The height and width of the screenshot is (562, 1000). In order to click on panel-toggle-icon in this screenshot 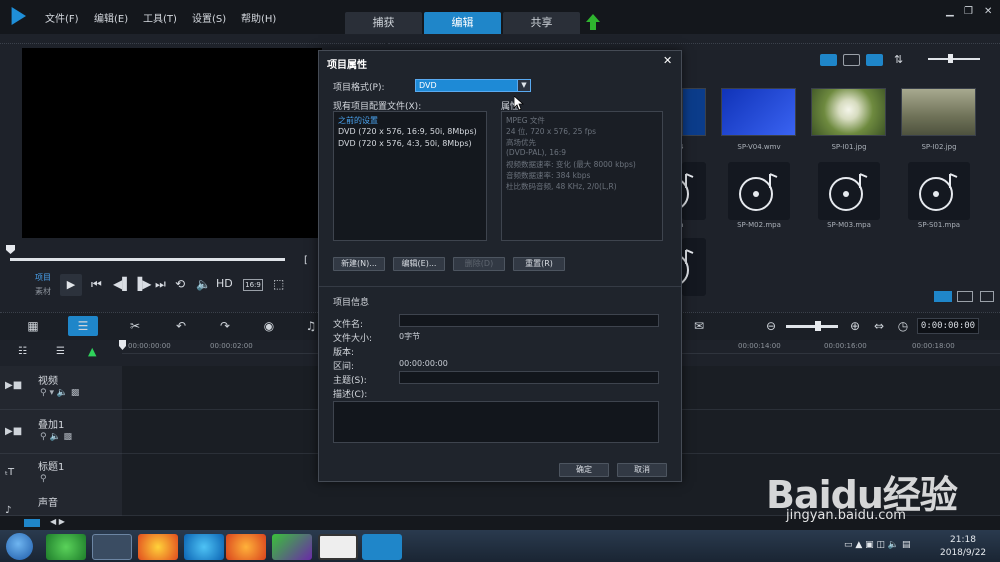, I will do `click(943, 296)`.